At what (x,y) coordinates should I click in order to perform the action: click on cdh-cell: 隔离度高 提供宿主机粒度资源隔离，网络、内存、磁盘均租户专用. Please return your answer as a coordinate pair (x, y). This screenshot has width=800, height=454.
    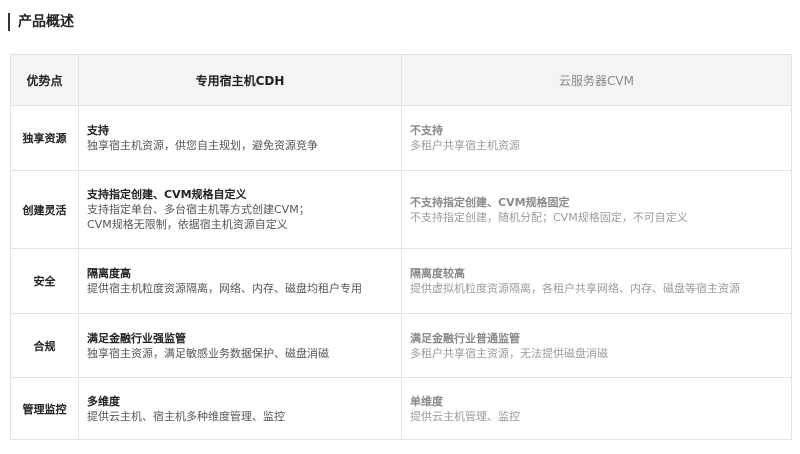
    Looking at the image, I should click on (240, 281).